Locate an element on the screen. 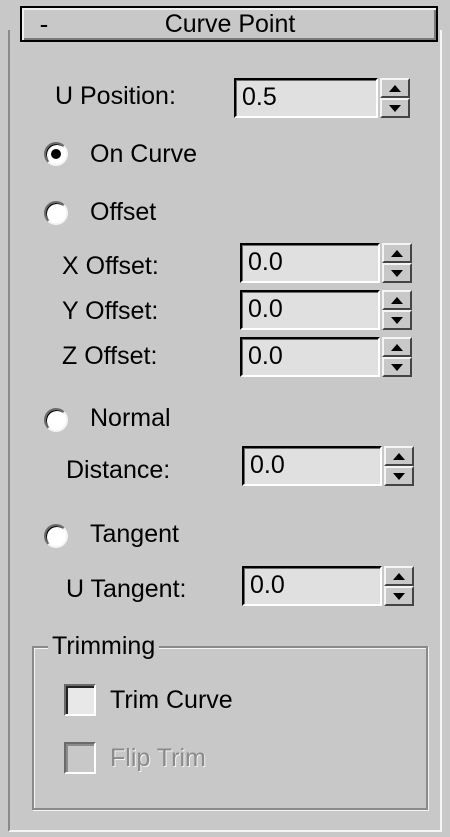  x-offset-spinner is located at coordinates (397, 263).